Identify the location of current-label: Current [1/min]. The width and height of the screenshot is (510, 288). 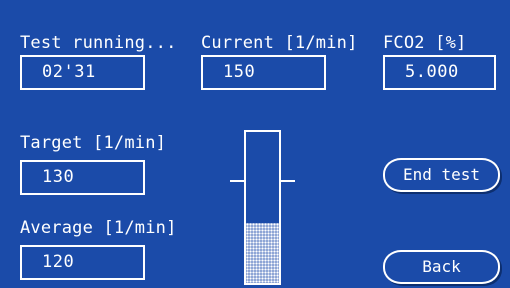
(279, 43).